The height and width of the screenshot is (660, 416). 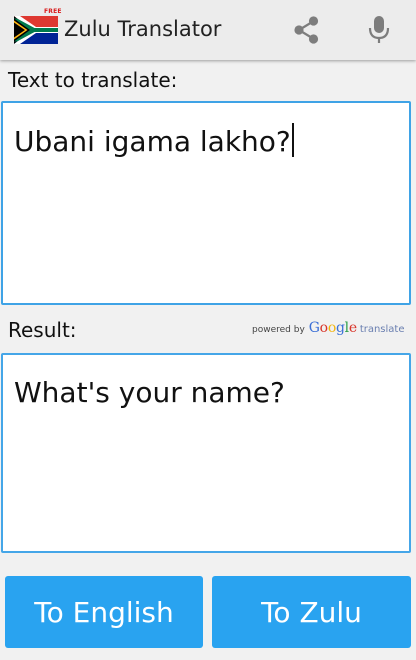 I want to click on result-text-value: What's your name?, so click(x=149, y=392).